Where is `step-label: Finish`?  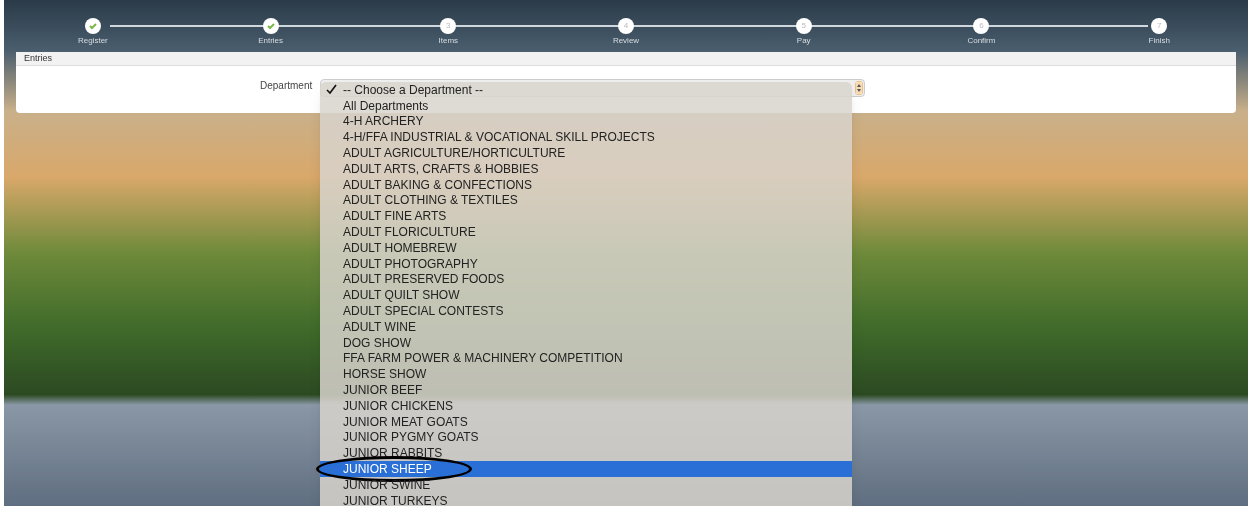
step-label: Finish is located at coordinates (1159, 41).